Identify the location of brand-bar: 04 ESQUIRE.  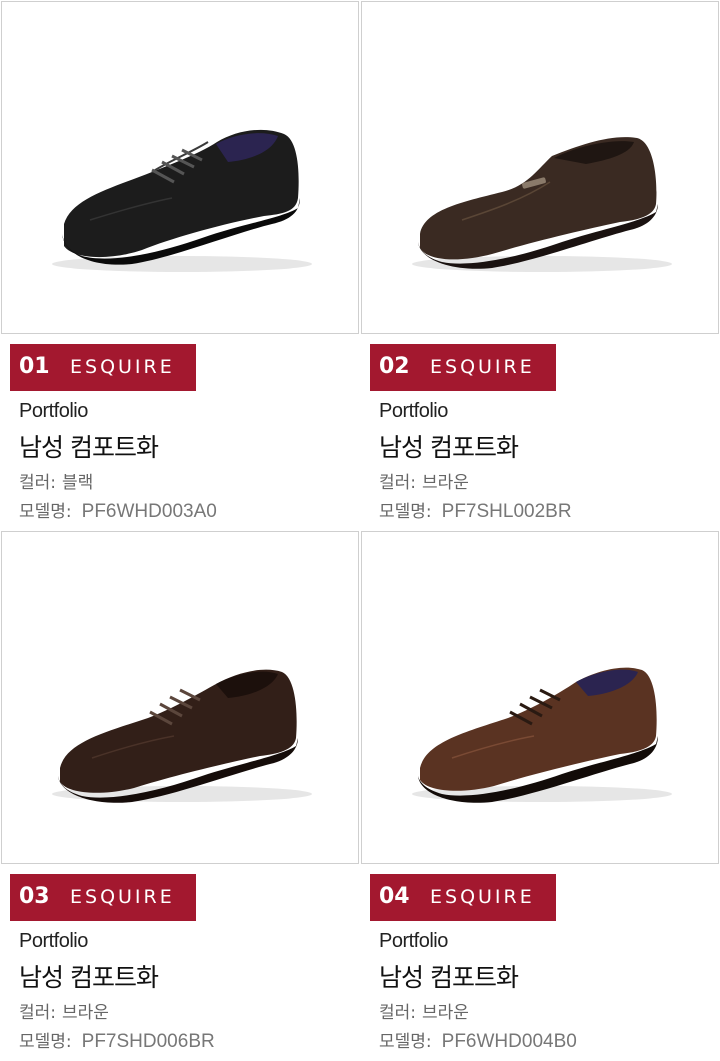
(463, 897).